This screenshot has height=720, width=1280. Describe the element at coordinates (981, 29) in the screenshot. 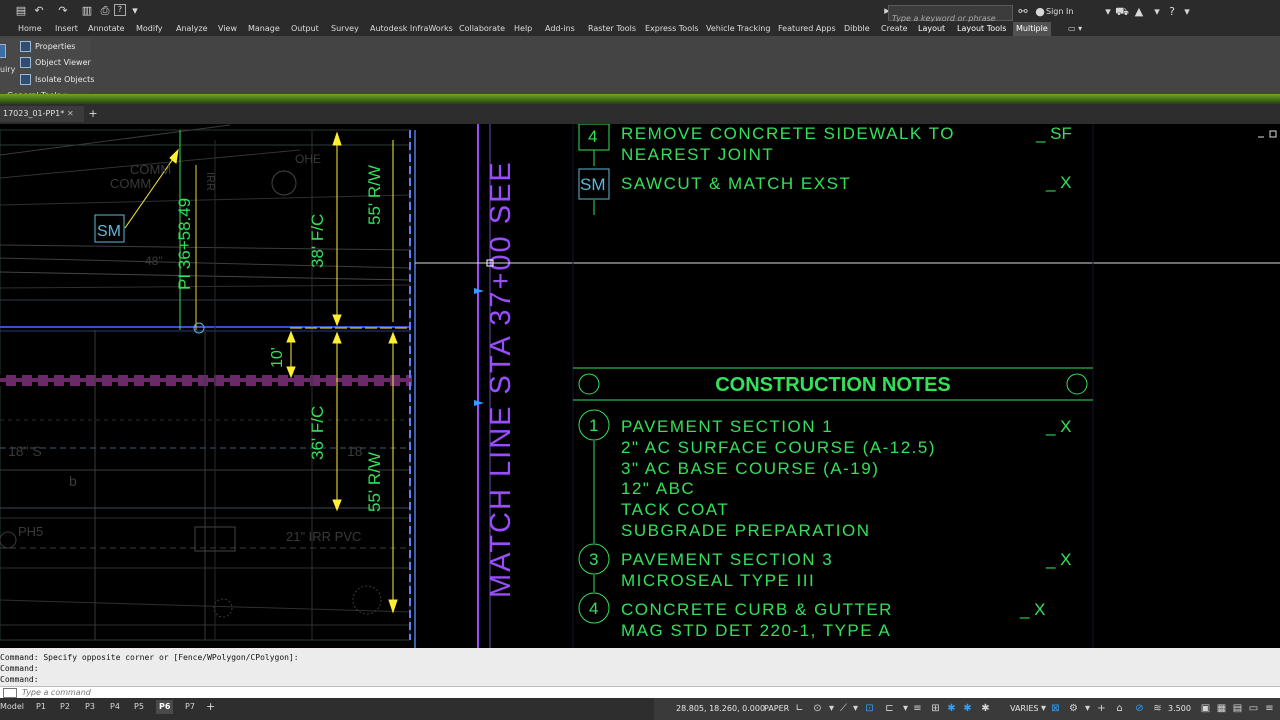

I see `tab-layout-tools: Layout Tools` at that location.